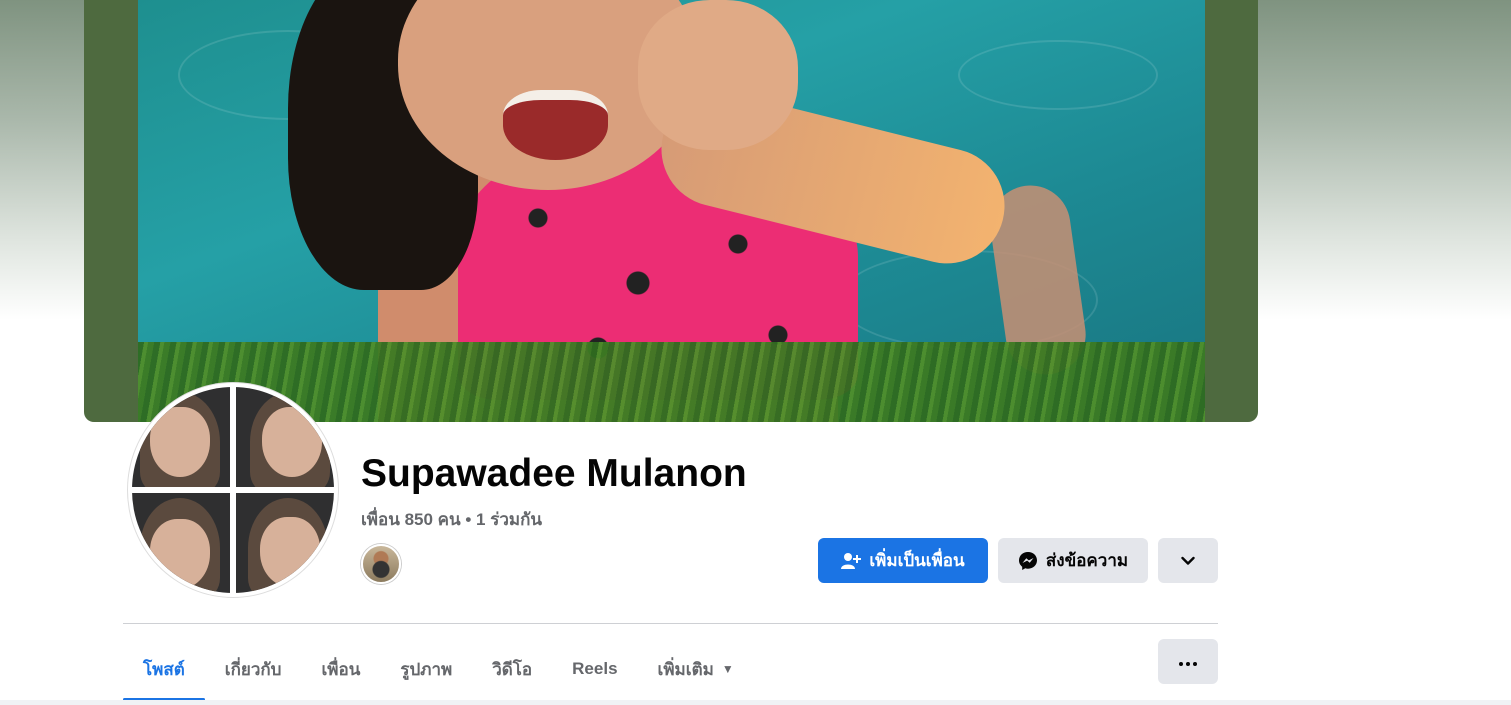 The image size is (1511, 705). I want to click on tab-about: เกี่ยวกับ, so click(253, 669).